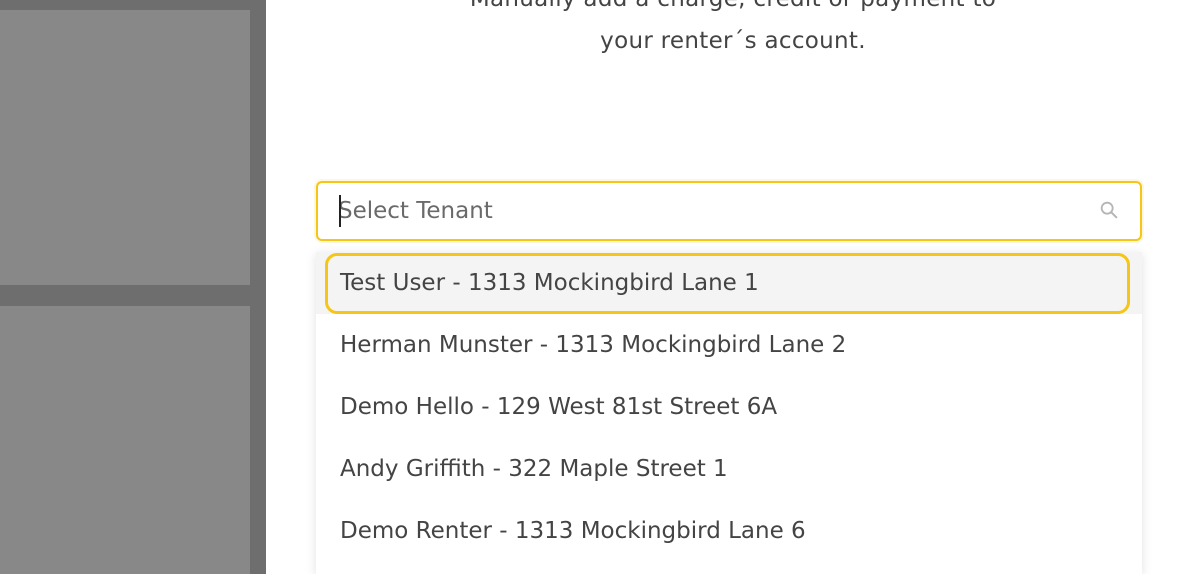 Image resolution: width=1200 pixels, height=574 pixels. I want to click on tenant-option: Demo Hello - 129 West 81st Street 6A, so click(729, 407).